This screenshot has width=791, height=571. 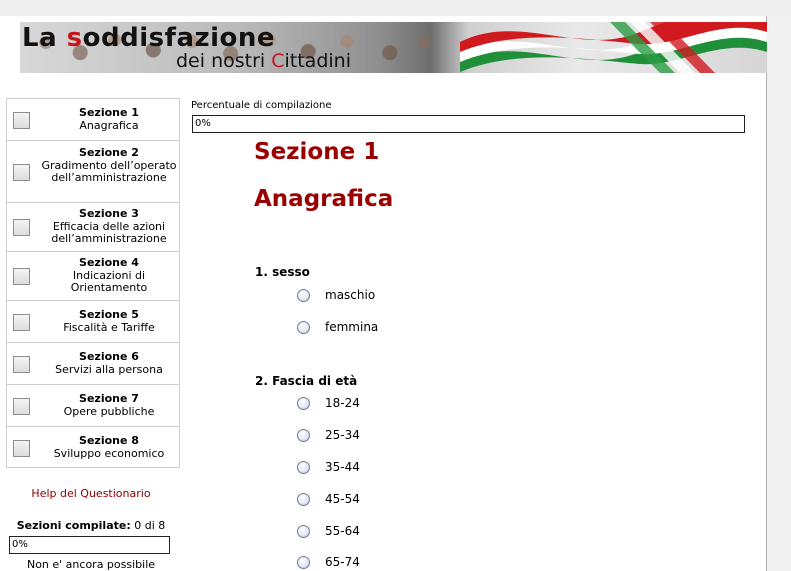 I want to click on question-sesso: 1. sesso, so click(x=282, y=272).